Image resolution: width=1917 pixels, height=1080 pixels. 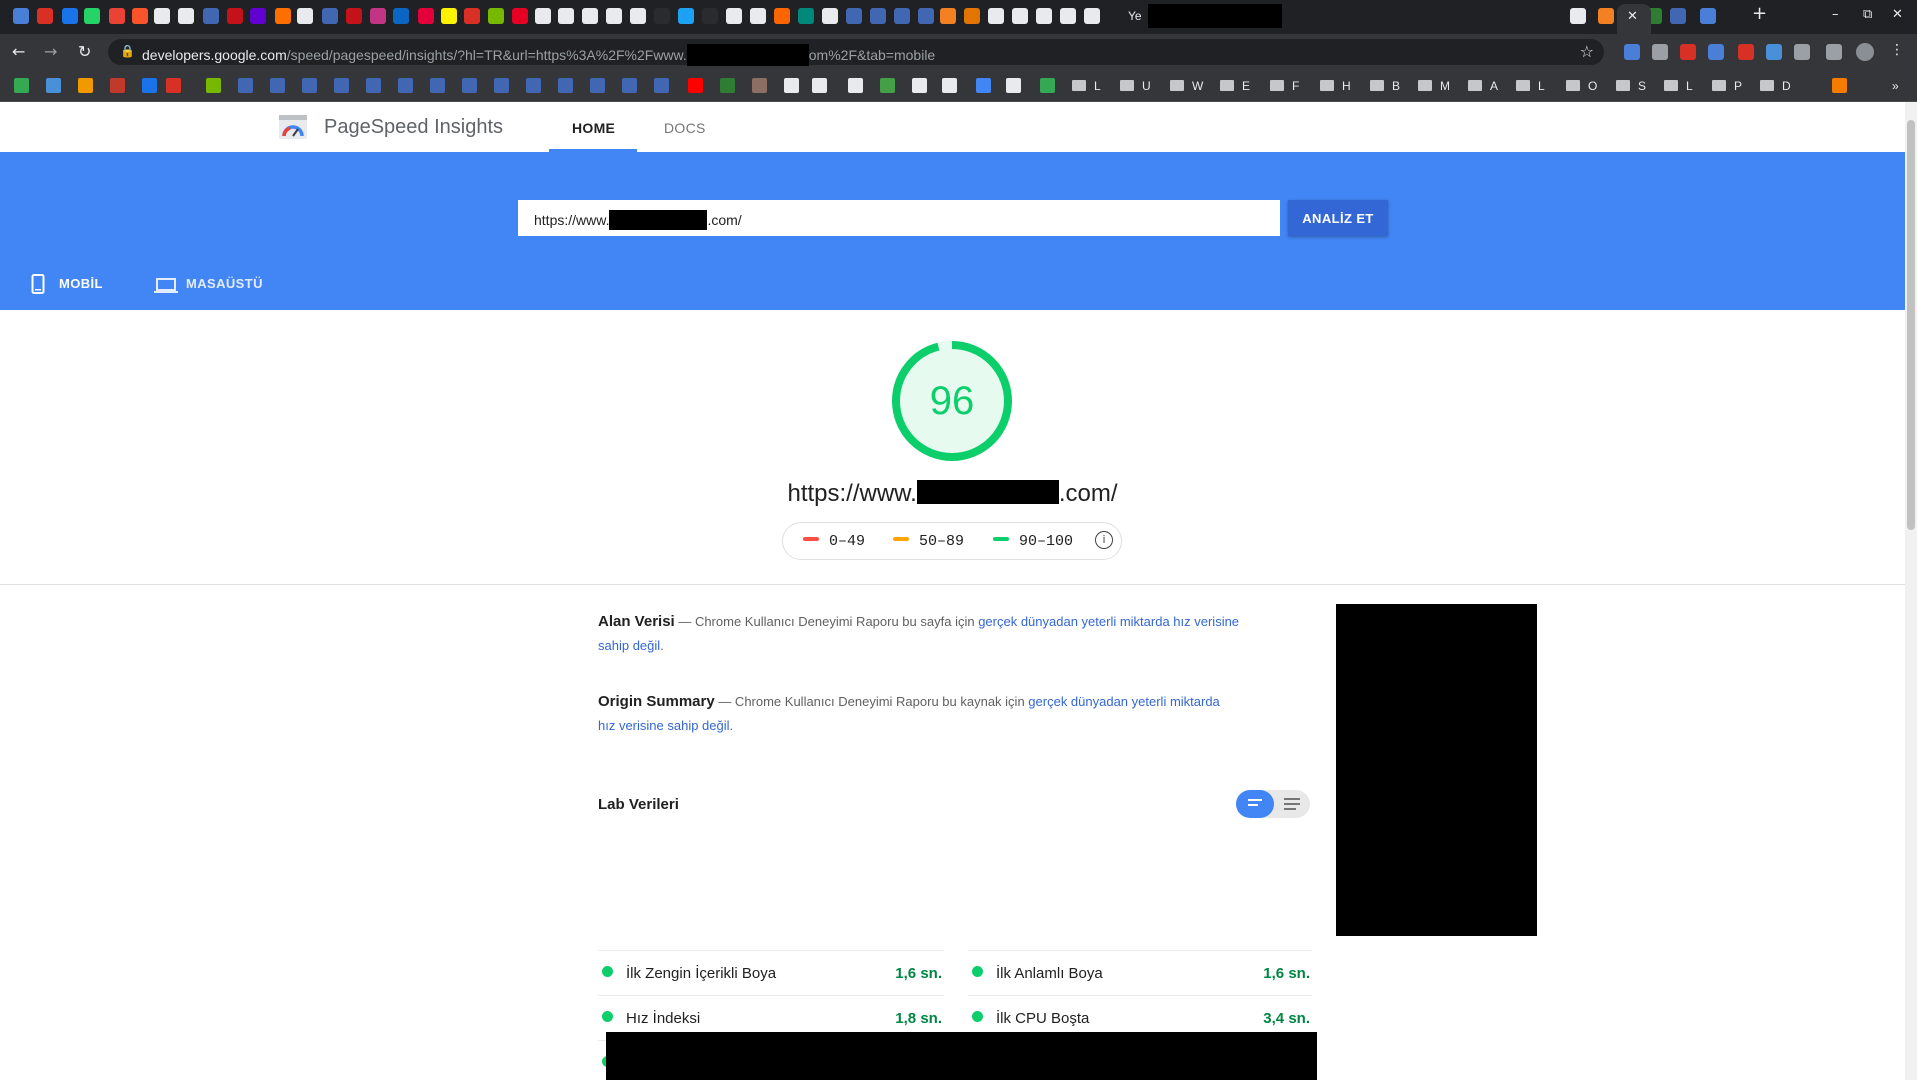 What do you see at coordinates (18, 51) in the screenshot?
I see `back-icon: ←` at bounding box center [18, 51].